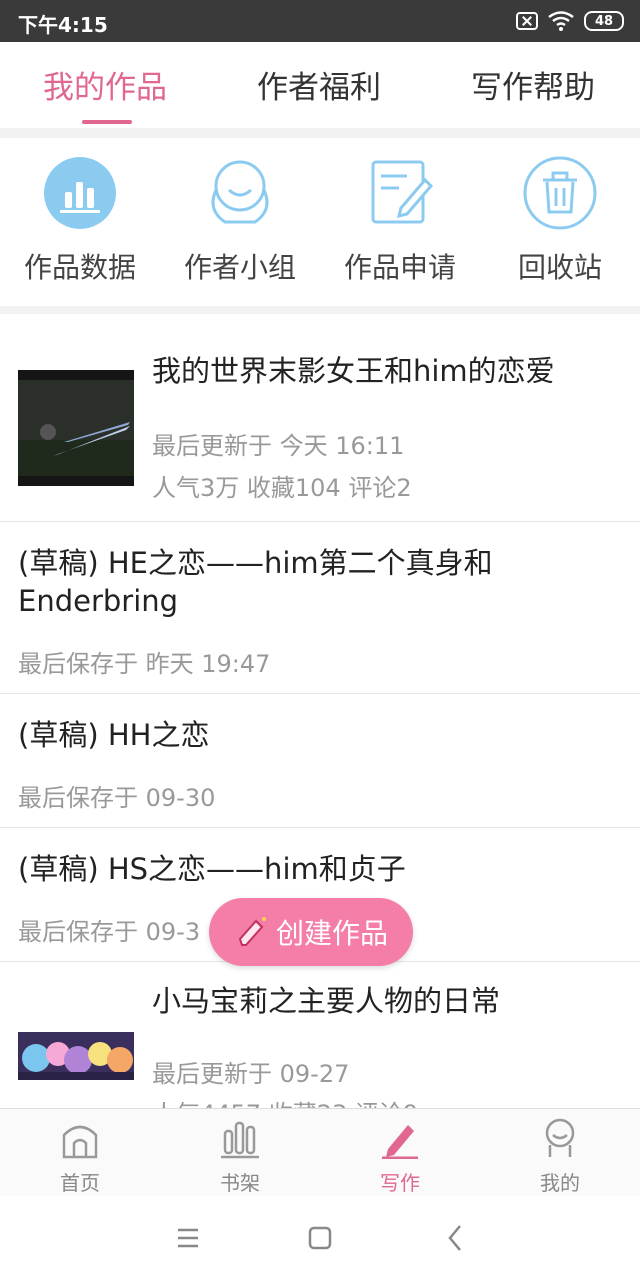 The image size is (640, 1280). What do you see at coordinates (188, 1238) in the screenshot?
I see `menu-icon` at bounding box center [188, 1238].